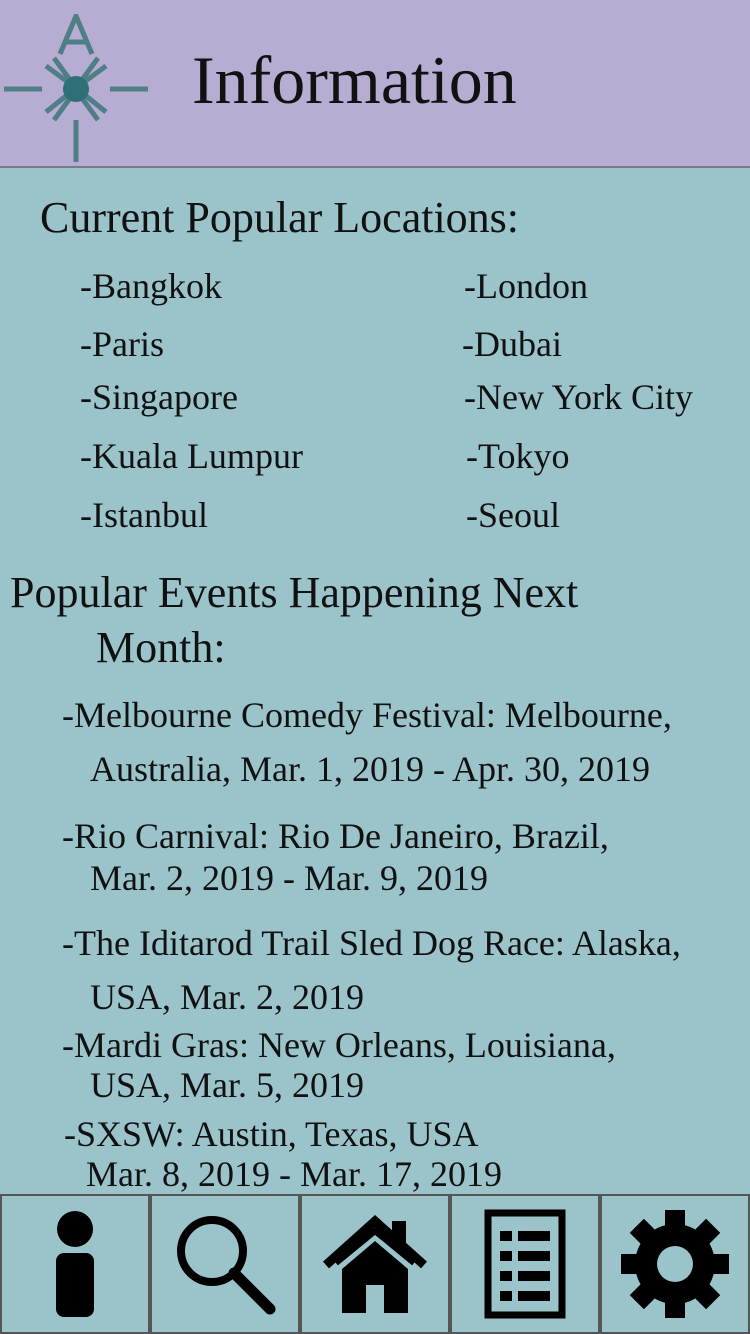 The image size is (750, 1334). What do you see at coordinates (161, 647) in the screenshot?
I see `events-heading-line2: Month:` at bounding box center [161, 647].